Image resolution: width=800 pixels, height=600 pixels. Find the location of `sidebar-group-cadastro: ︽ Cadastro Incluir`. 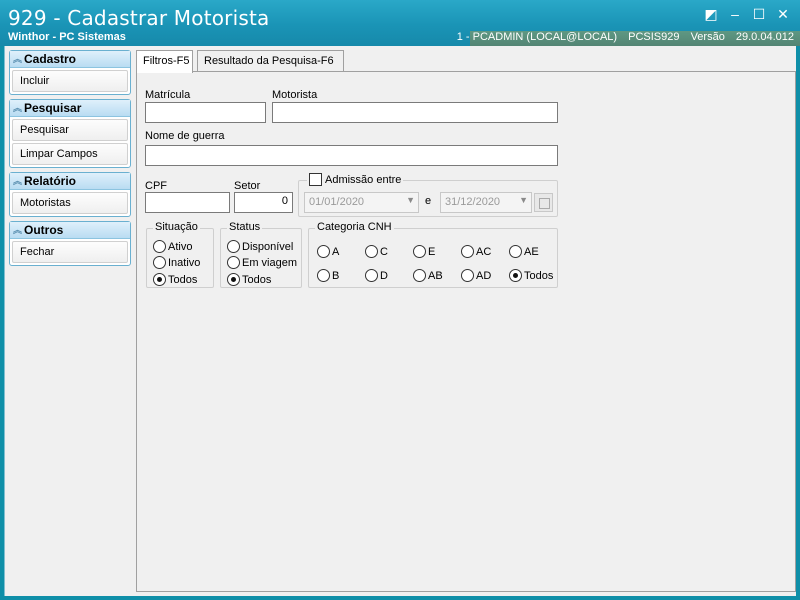

sidebar-group-cadastro: ︽ Cadastro Incluir is located at coordinates (70, 72).